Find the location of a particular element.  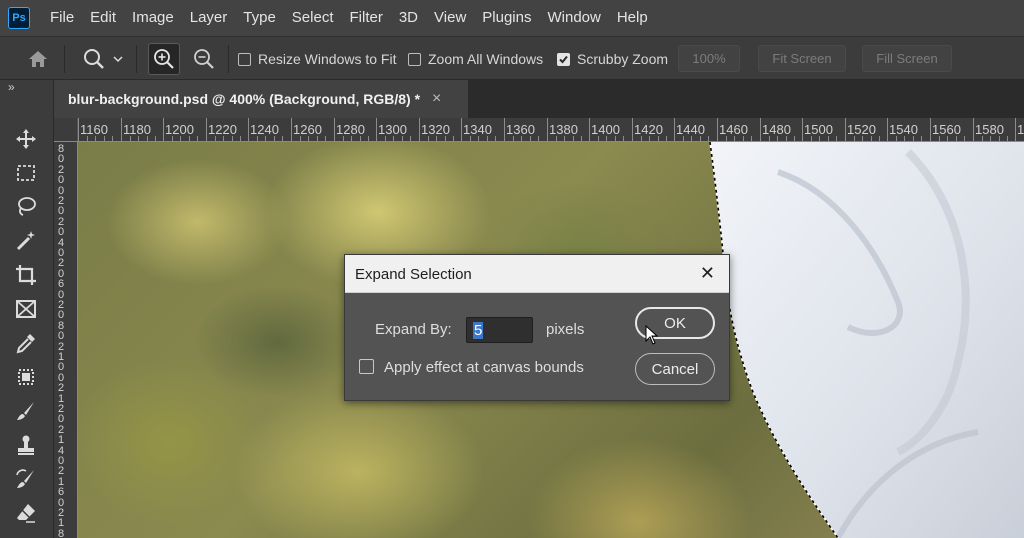

menu-edit: Edit is located at coordinates (103, 18).